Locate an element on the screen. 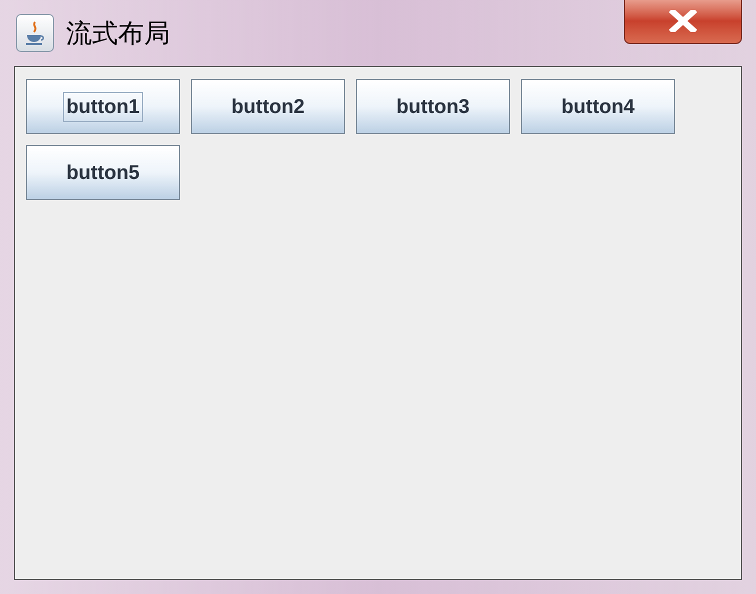 The image size is (756, 594). close-button is located at coordinates (683, 22).